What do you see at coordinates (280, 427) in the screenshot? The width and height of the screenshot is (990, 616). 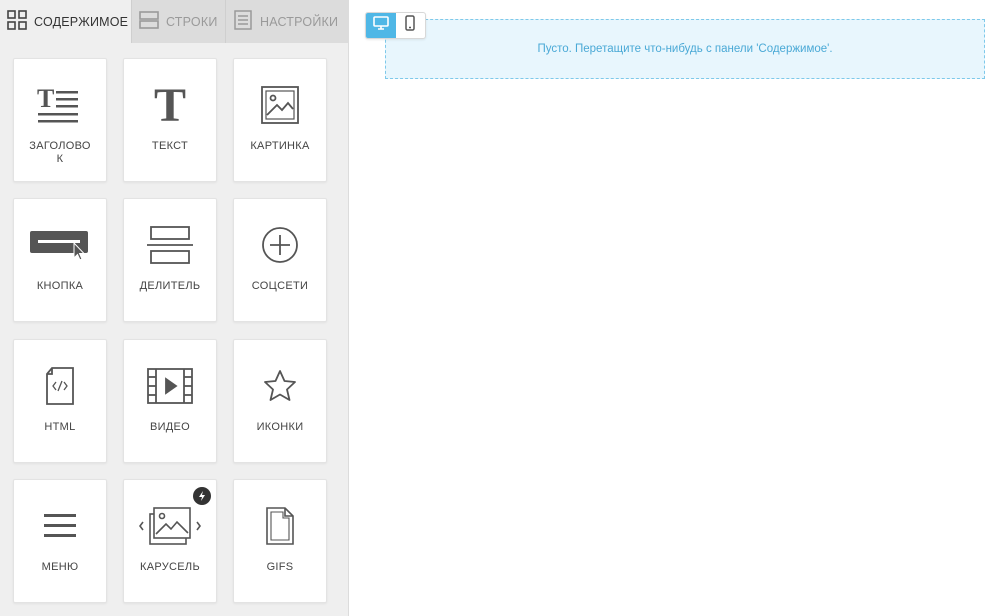 I see `block-icons-label: ИКОНКИ` at bounding box center [280, 427].